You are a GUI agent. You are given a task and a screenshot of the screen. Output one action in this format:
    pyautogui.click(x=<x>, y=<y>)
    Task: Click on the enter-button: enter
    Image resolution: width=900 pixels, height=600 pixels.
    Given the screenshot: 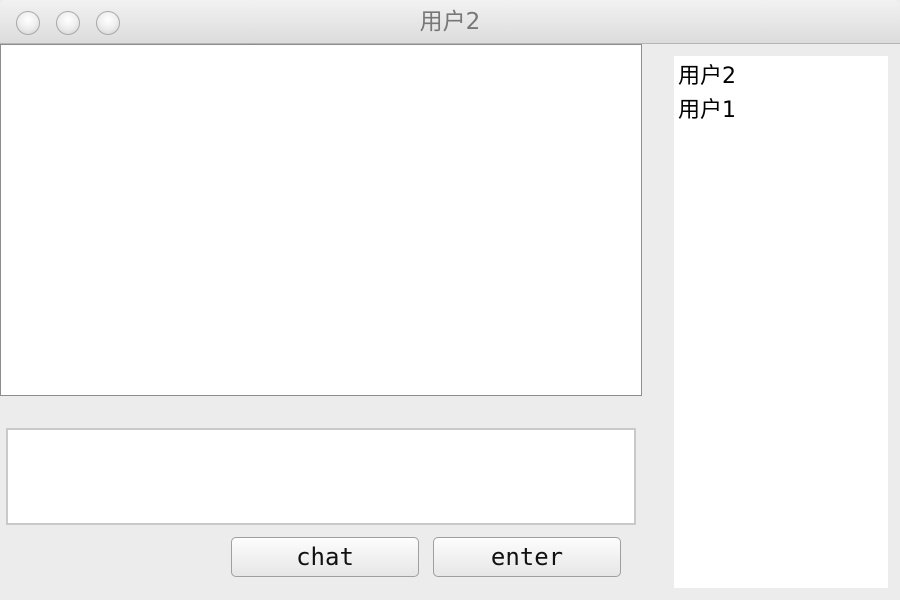 What is the action you would take?
    pyautogui.click(x=527, y=557)
    